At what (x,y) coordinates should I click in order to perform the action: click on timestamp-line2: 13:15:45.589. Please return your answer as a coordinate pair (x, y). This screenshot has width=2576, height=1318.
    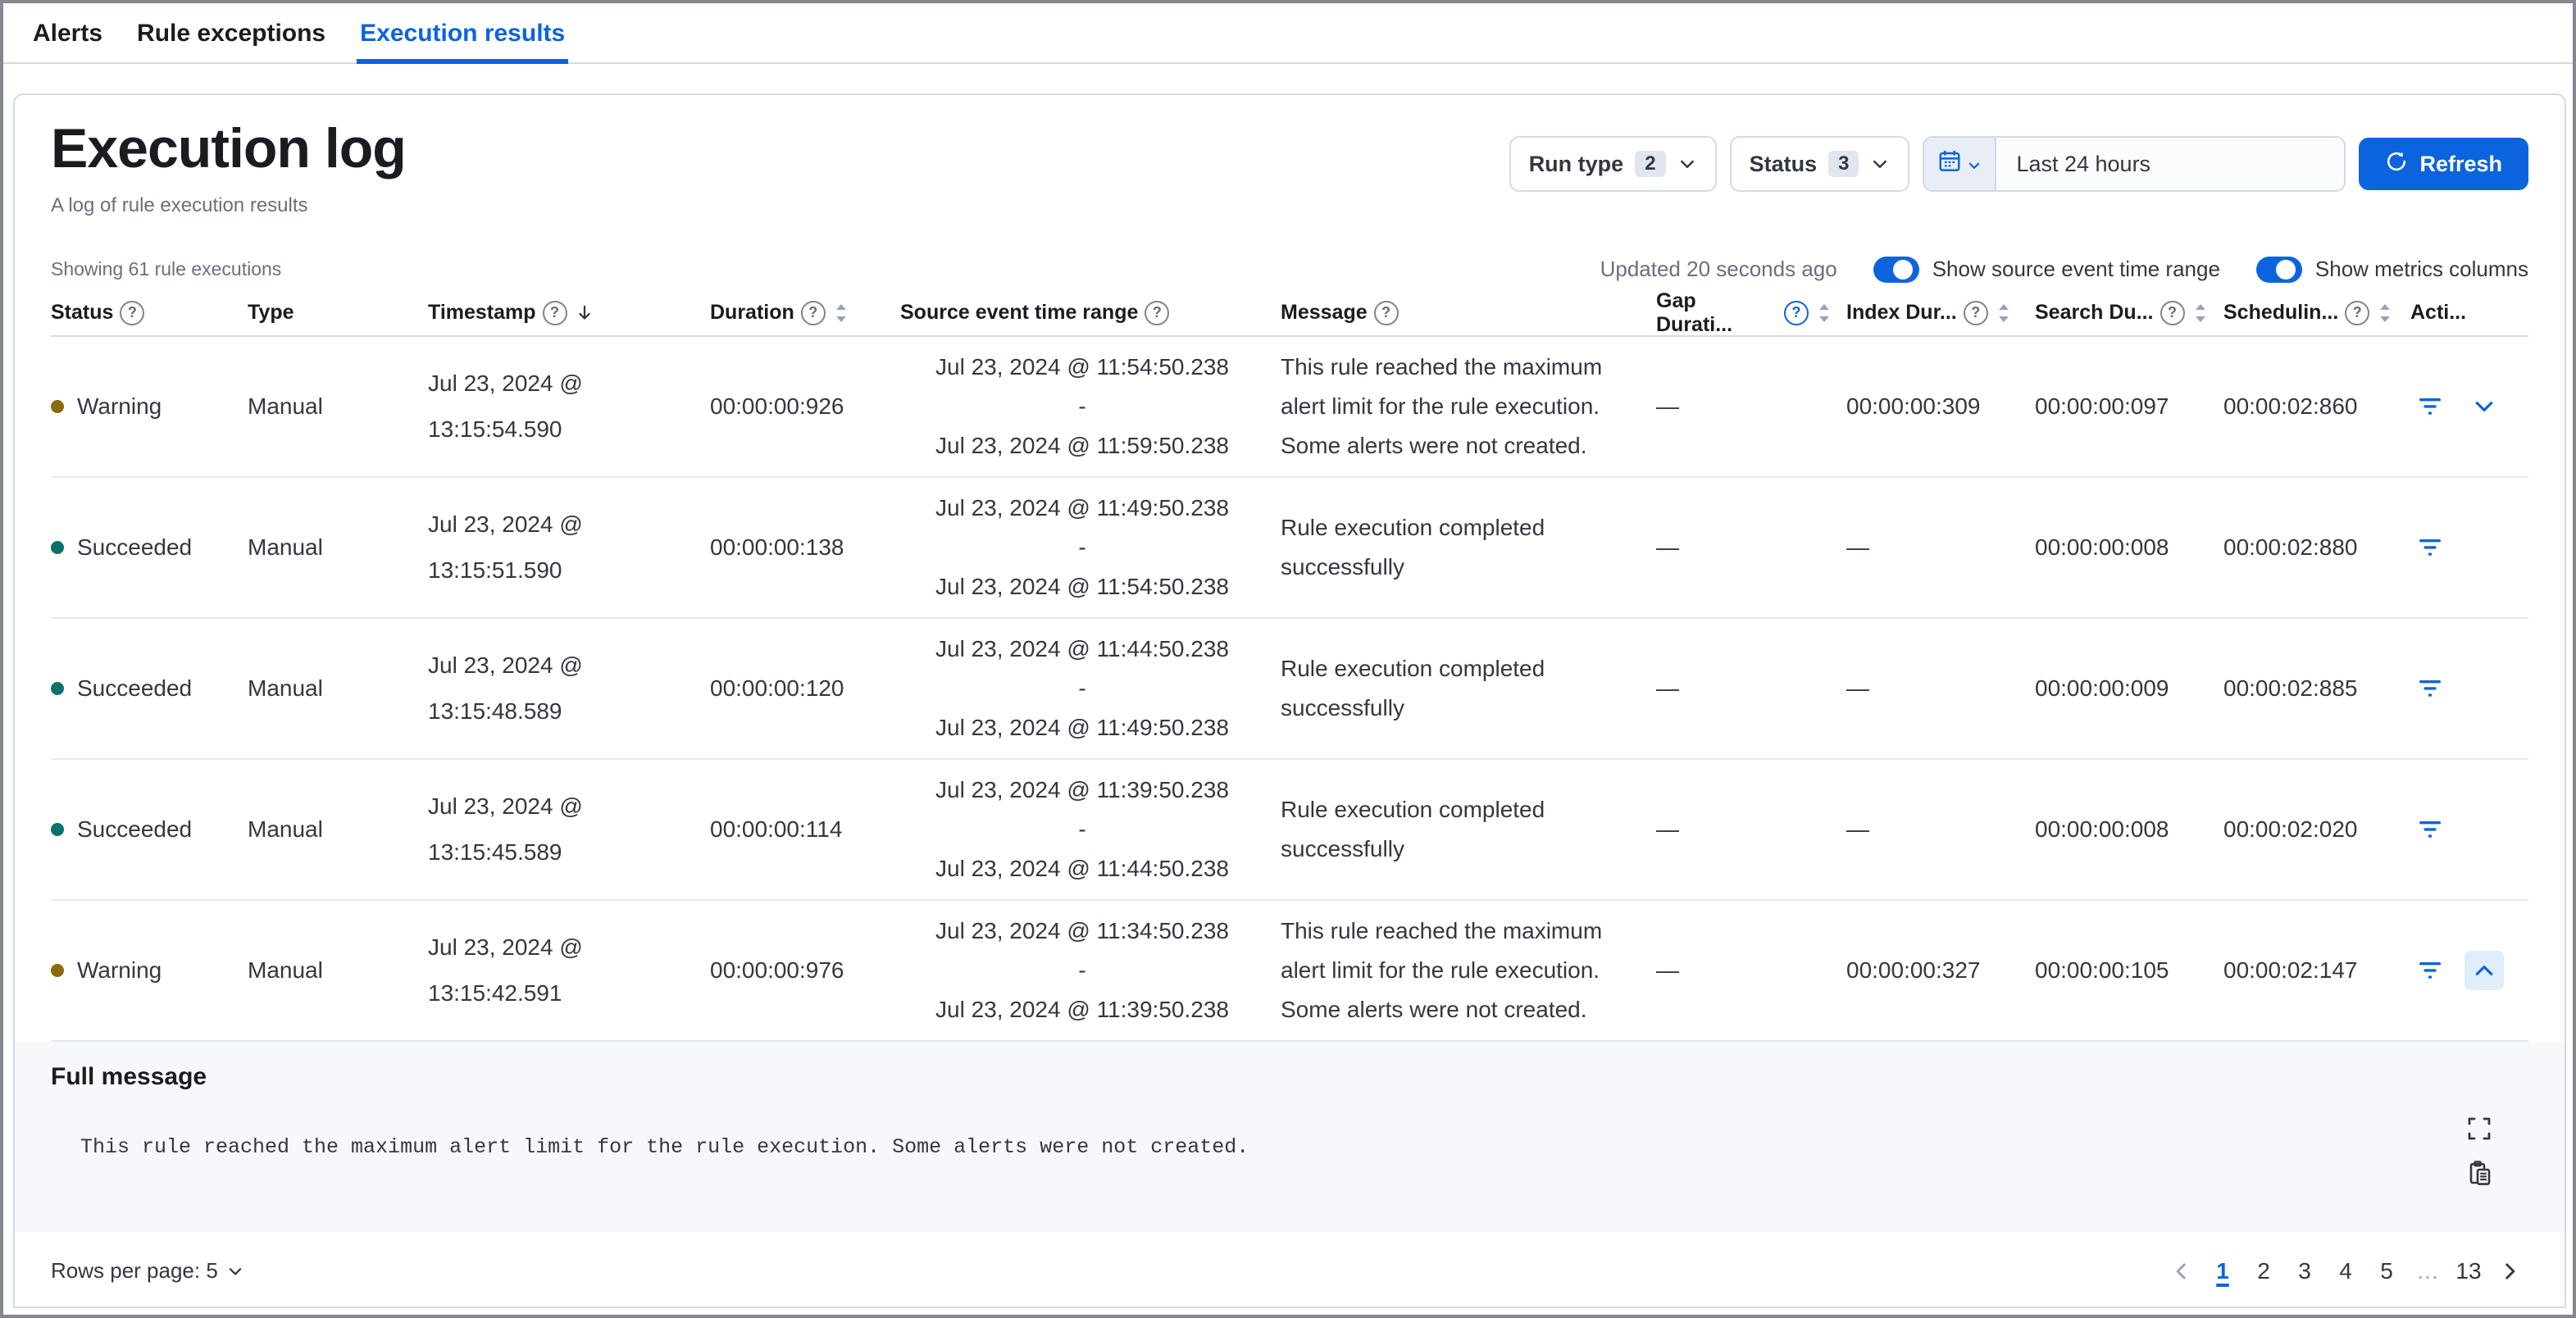
    Looking at the image, I should click on (495, 852).